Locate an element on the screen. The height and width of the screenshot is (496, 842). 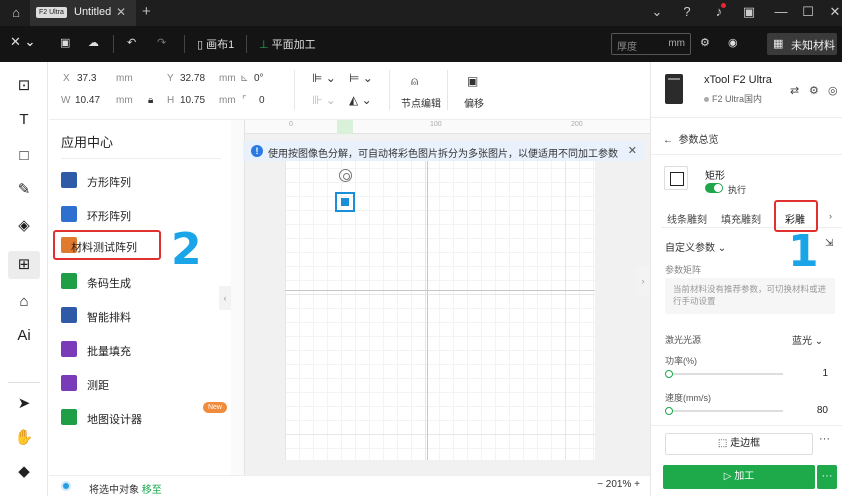
panel-divider is located at coordinates (746, 154).